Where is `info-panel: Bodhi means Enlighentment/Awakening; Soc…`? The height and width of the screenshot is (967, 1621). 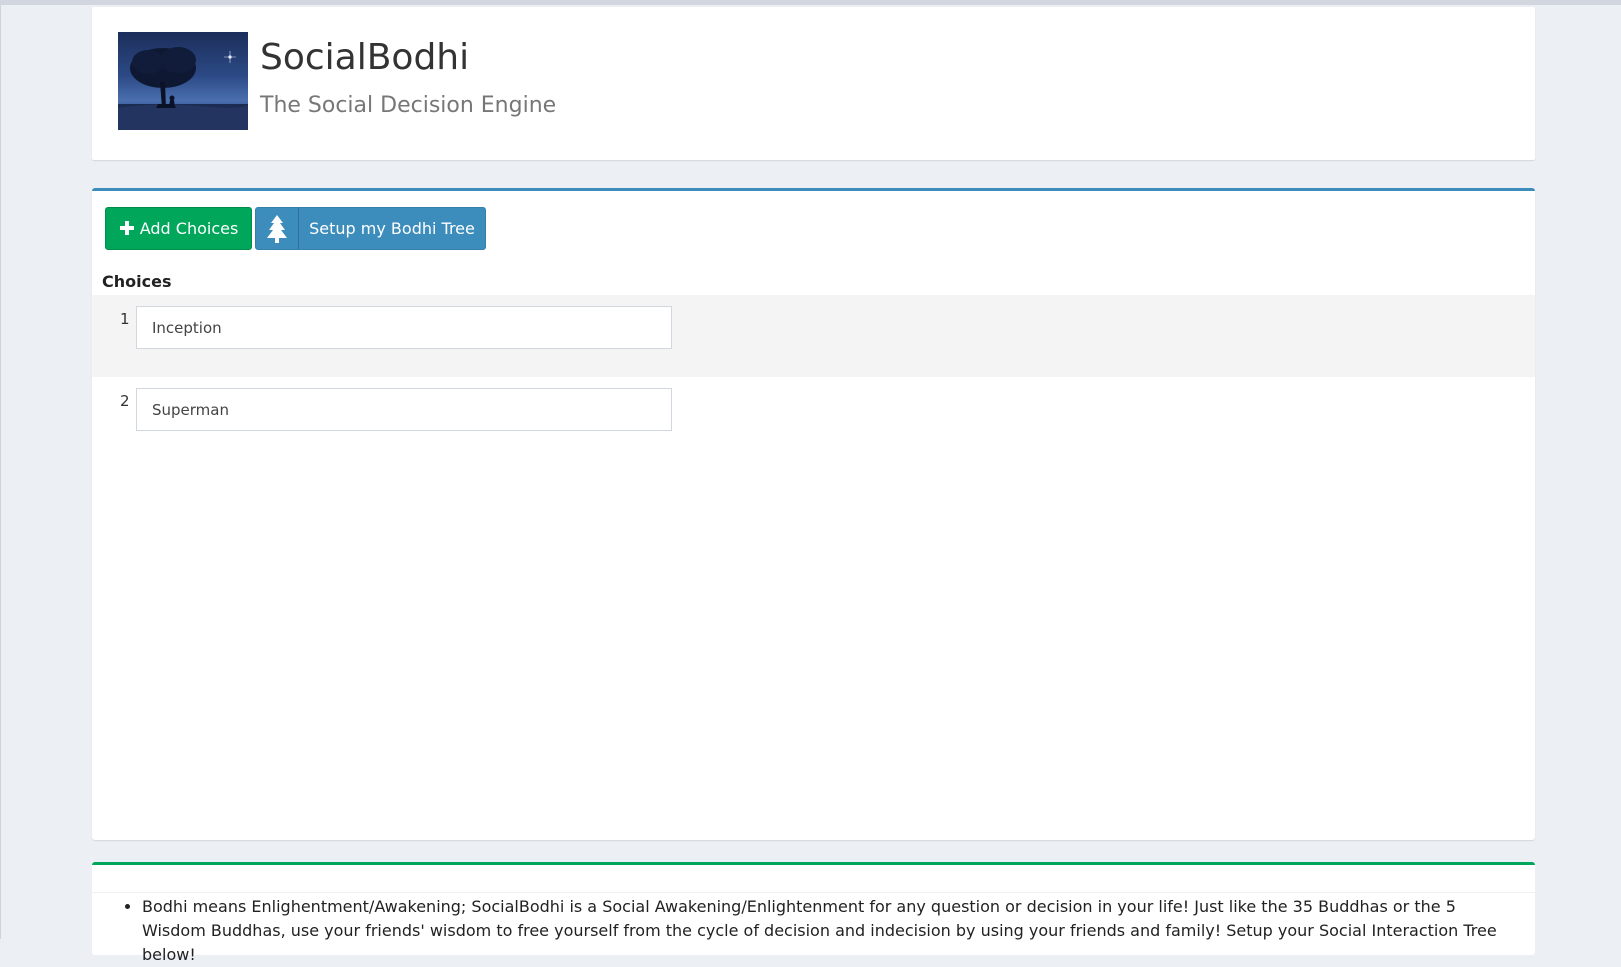 info-panel: Bodhi means Enlighentment/Awakening; Soc… is located at coordinates (813, 913).